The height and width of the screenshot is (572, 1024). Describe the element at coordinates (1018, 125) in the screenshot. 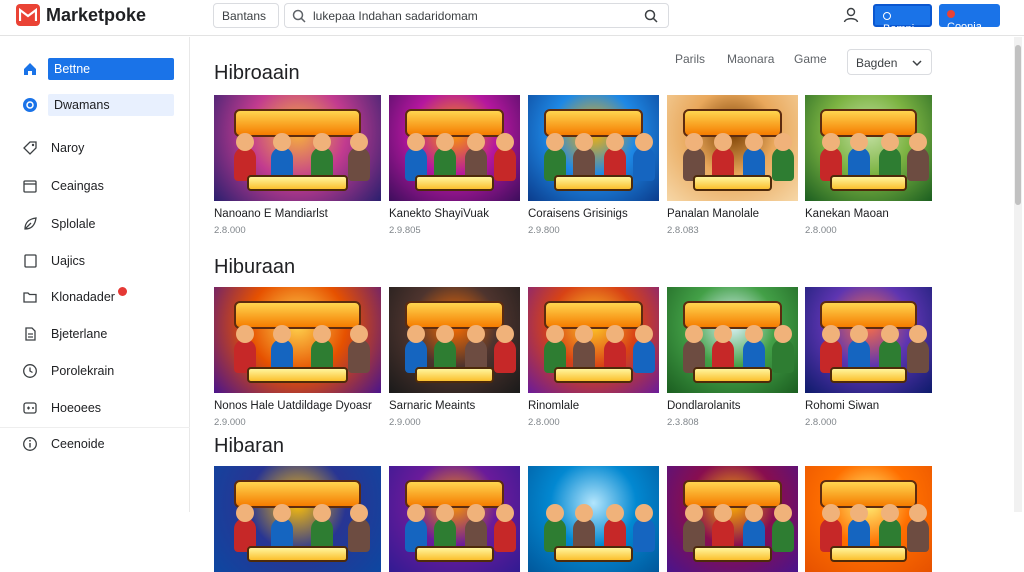

I see `scrollbar-thumb` at that location.